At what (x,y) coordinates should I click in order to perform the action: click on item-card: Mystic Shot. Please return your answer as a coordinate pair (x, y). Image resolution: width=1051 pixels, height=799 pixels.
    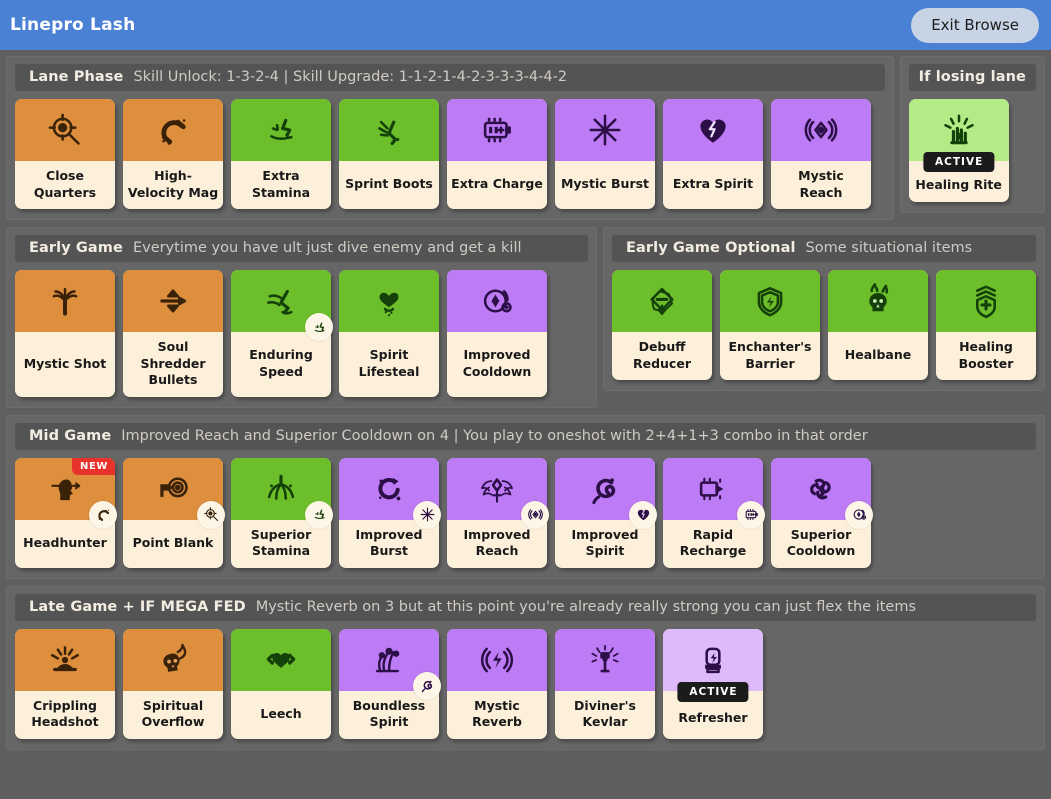
    Looking at the image, I should click on (65, 333).